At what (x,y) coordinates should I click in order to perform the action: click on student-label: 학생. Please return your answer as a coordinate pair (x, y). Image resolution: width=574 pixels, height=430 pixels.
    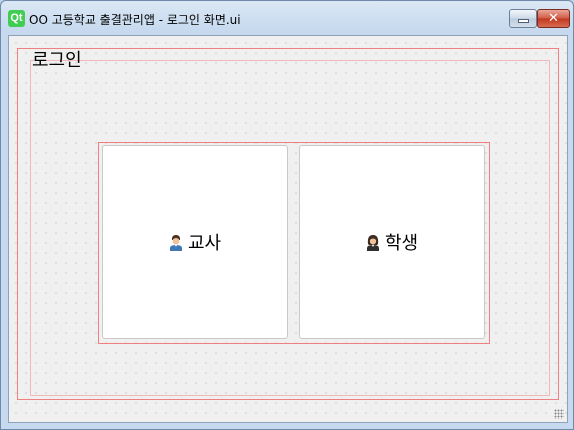
    Looking at the image, I should click on (401, 243).